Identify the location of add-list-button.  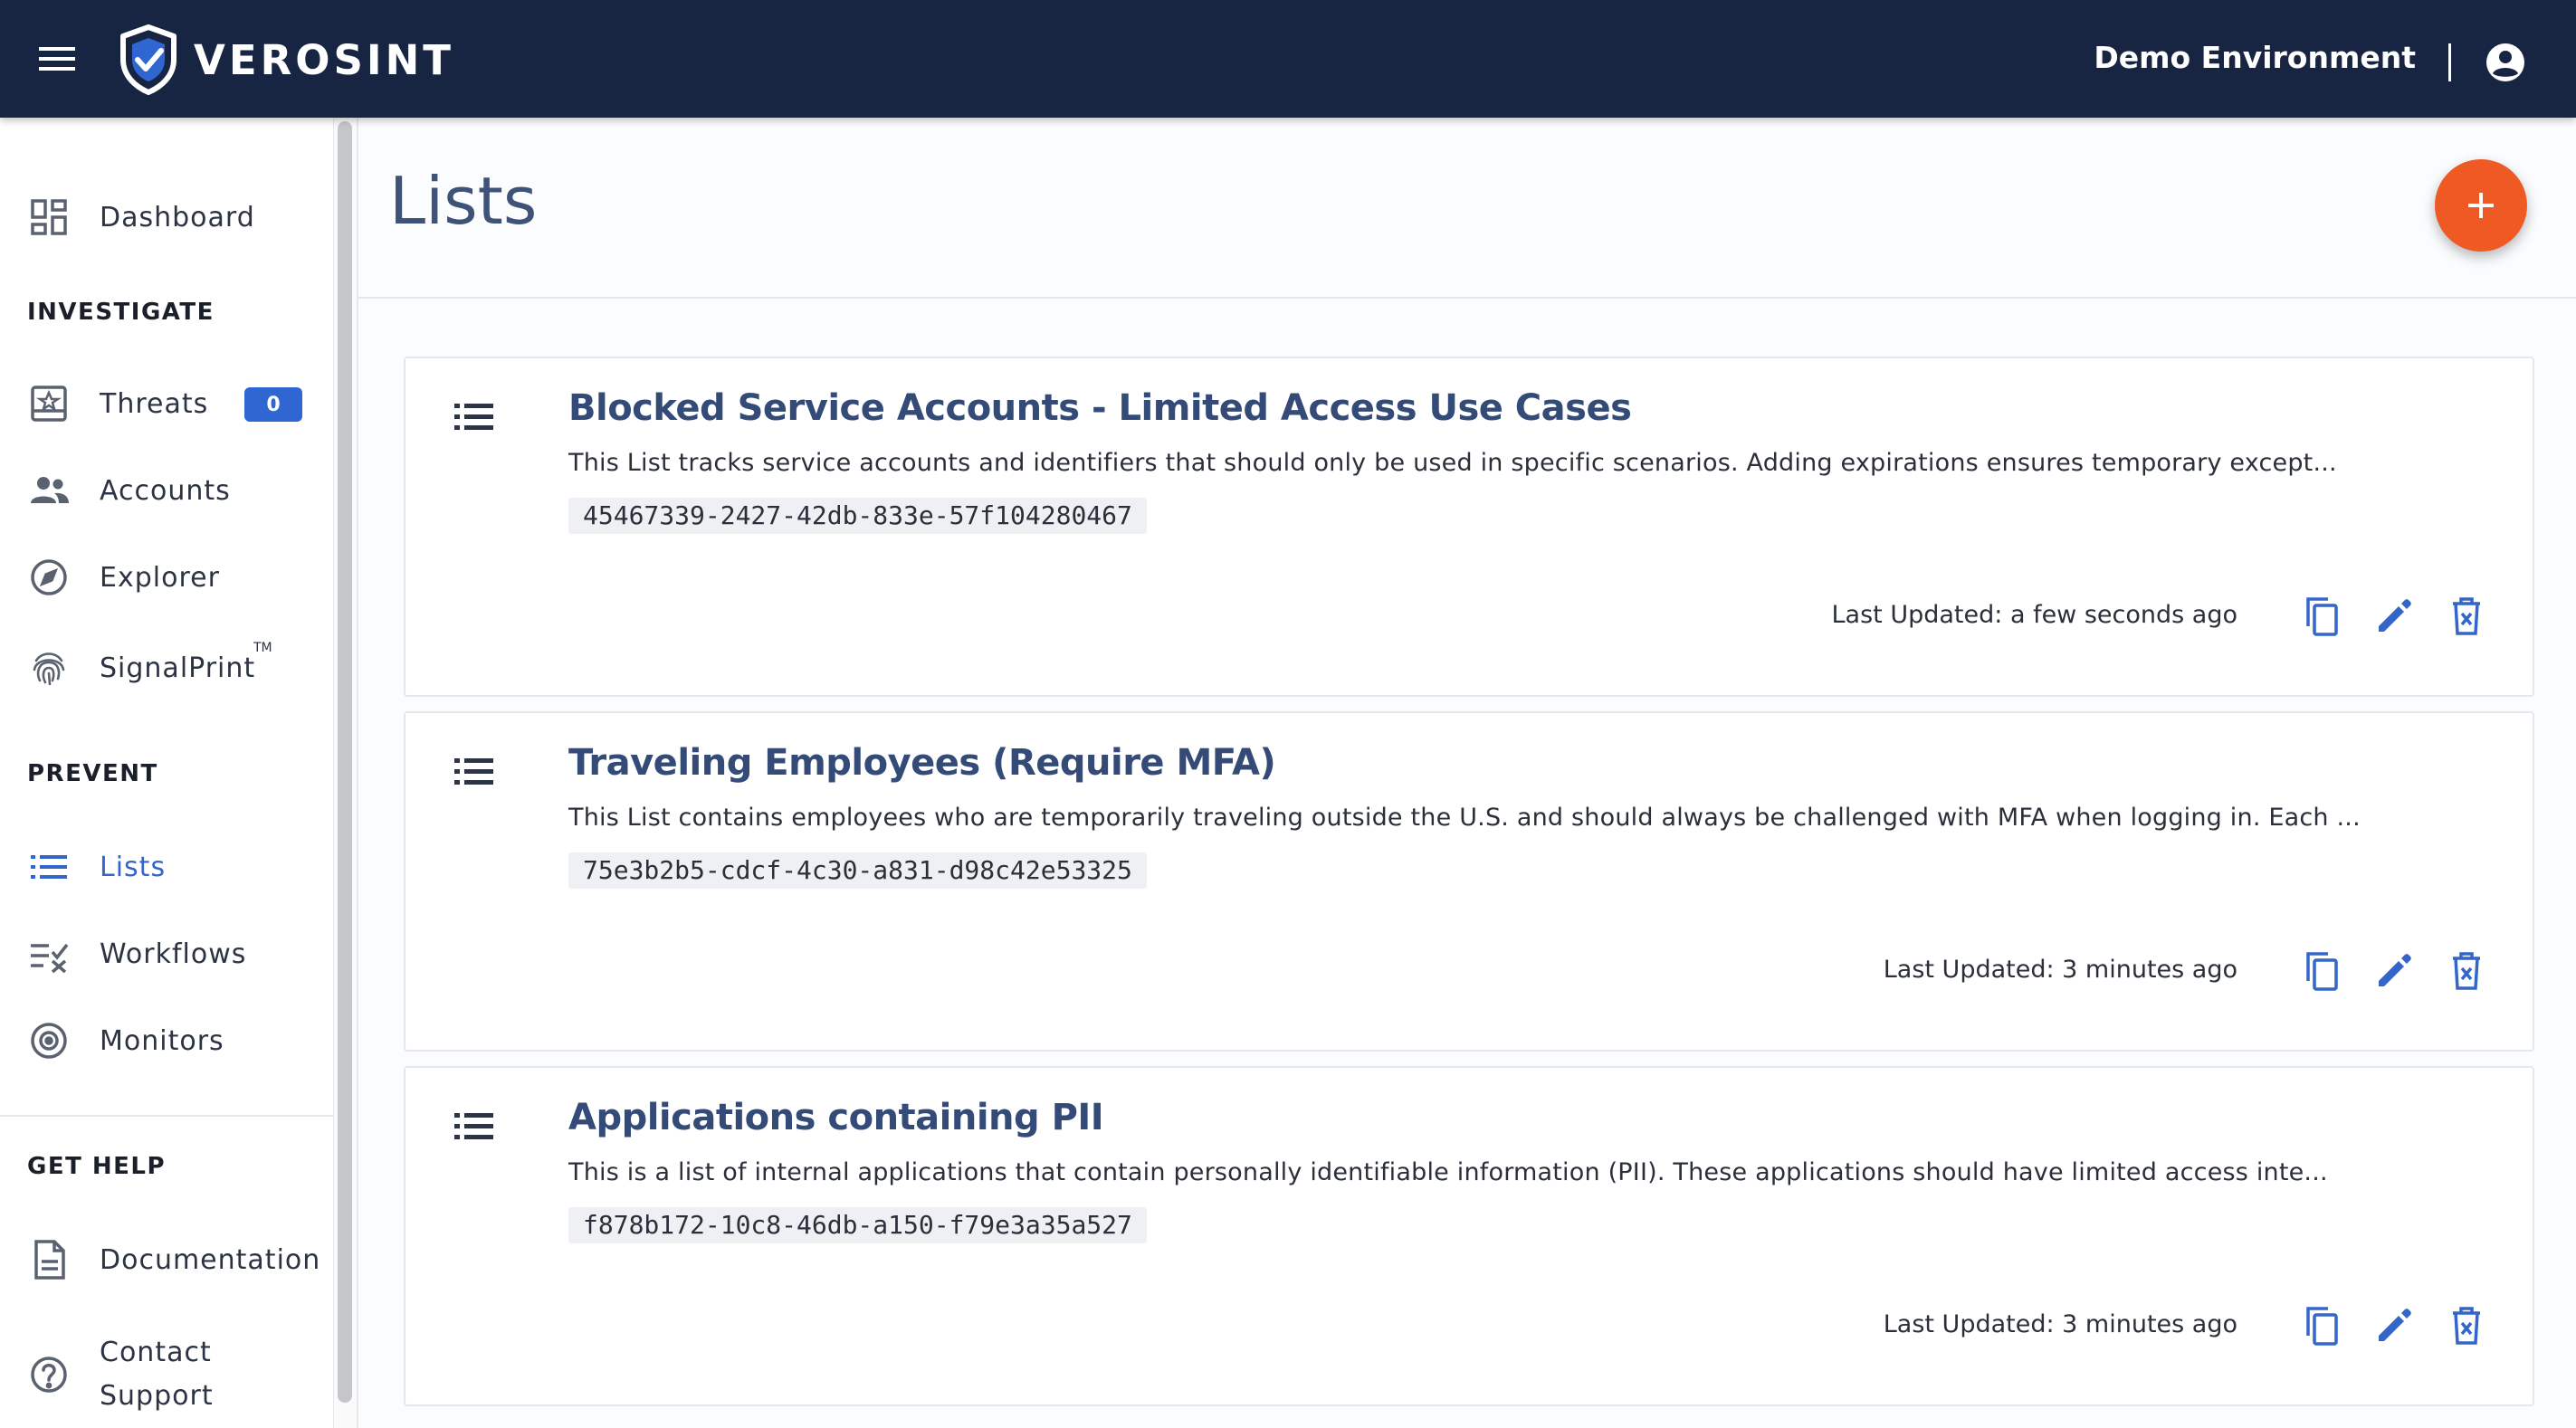
(2481, 206).